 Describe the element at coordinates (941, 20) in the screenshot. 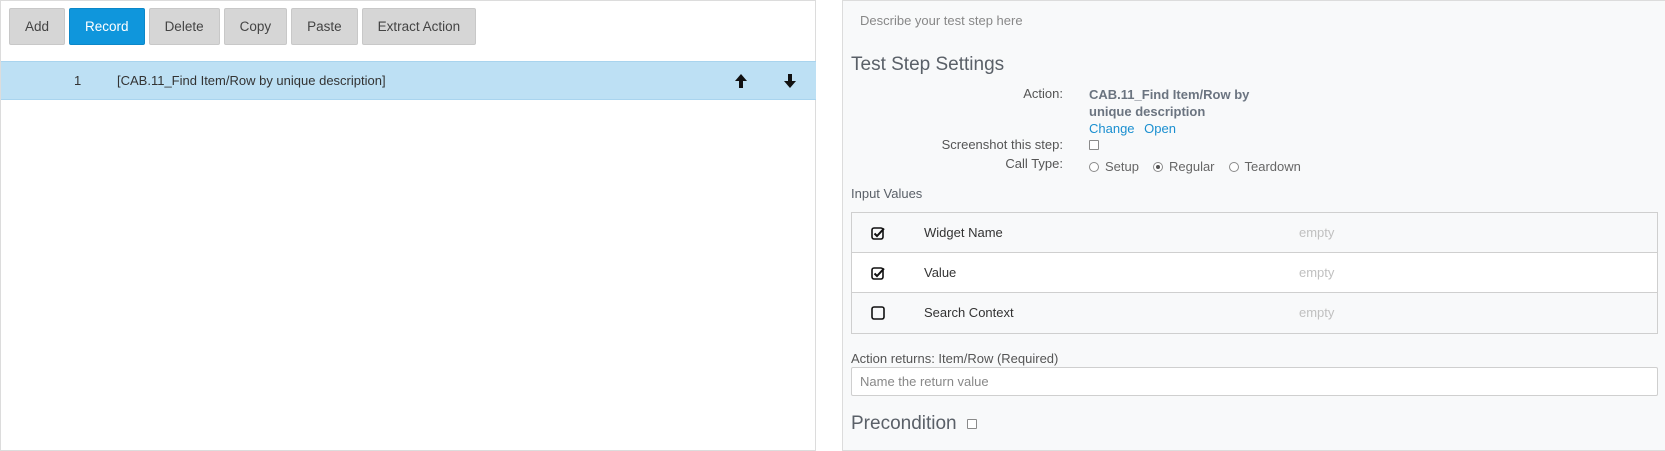

I see `step-description-input: Describe your test step here` at that location.